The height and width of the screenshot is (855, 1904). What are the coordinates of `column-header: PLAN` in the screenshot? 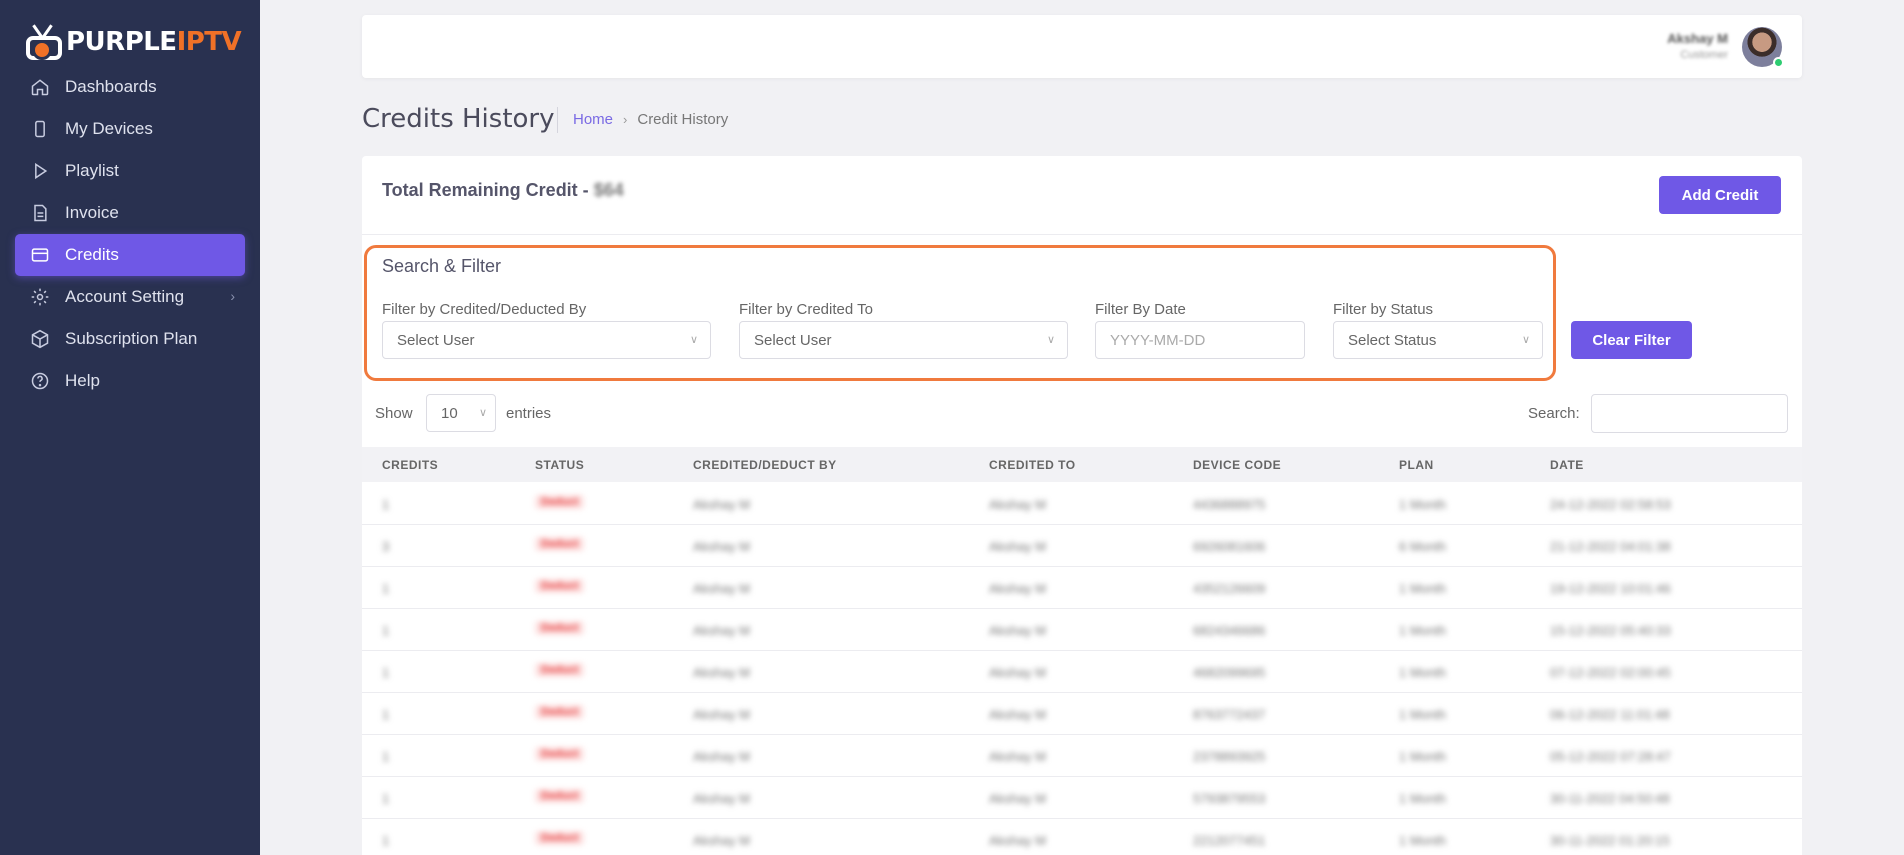 It's located at (1416, 465).